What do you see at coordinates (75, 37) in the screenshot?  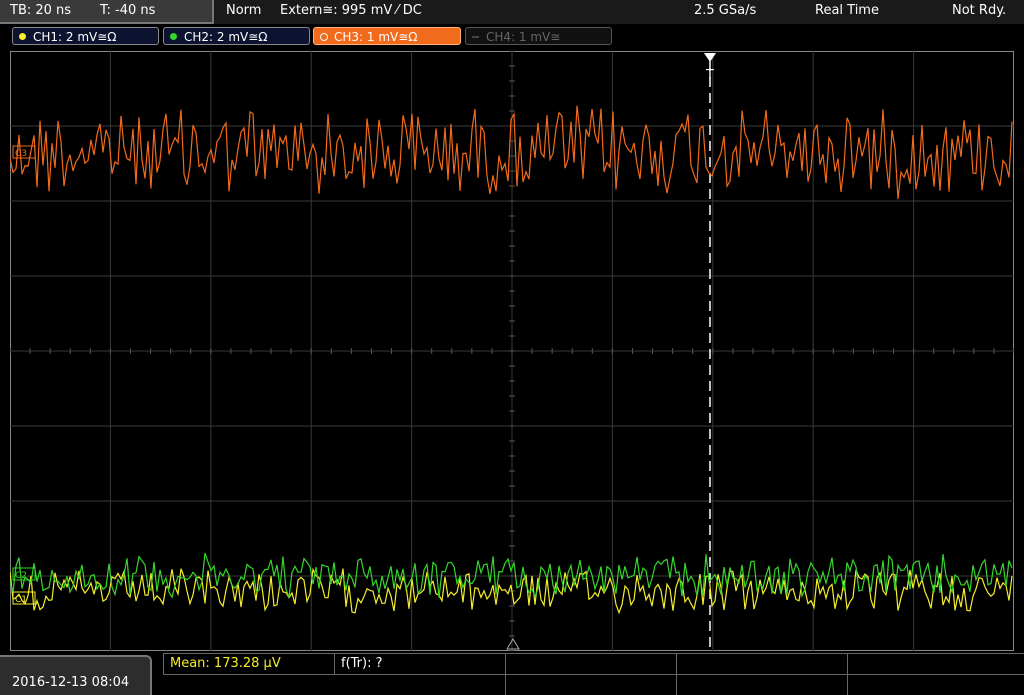 I see `channel-label: CH1: 2 mV≅Ω` at bounding box center [75, 37].